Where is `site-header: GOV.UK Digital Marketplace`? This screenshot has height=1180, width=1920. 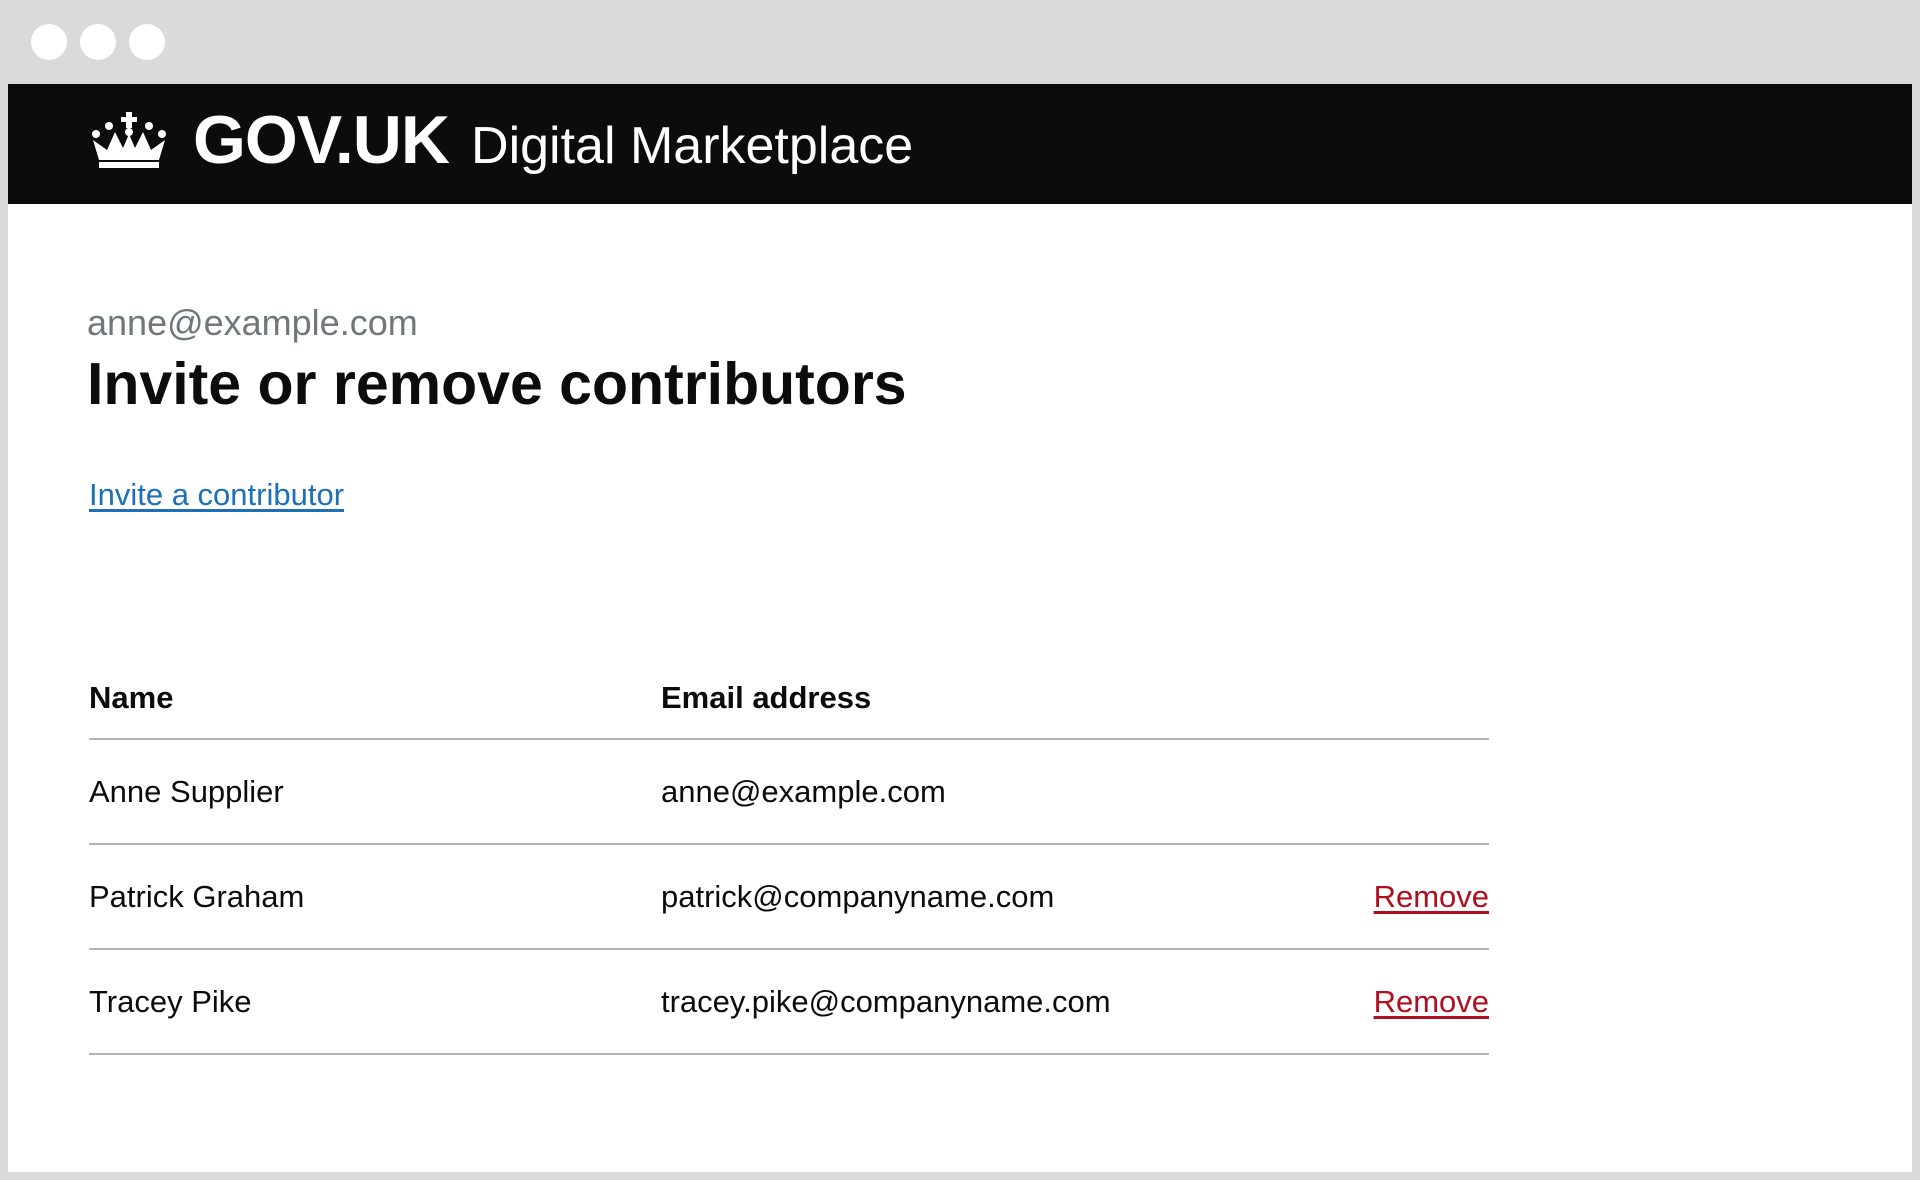
site-header: GOV.UK Digital Marketplace is located at coordinates (960, 144).